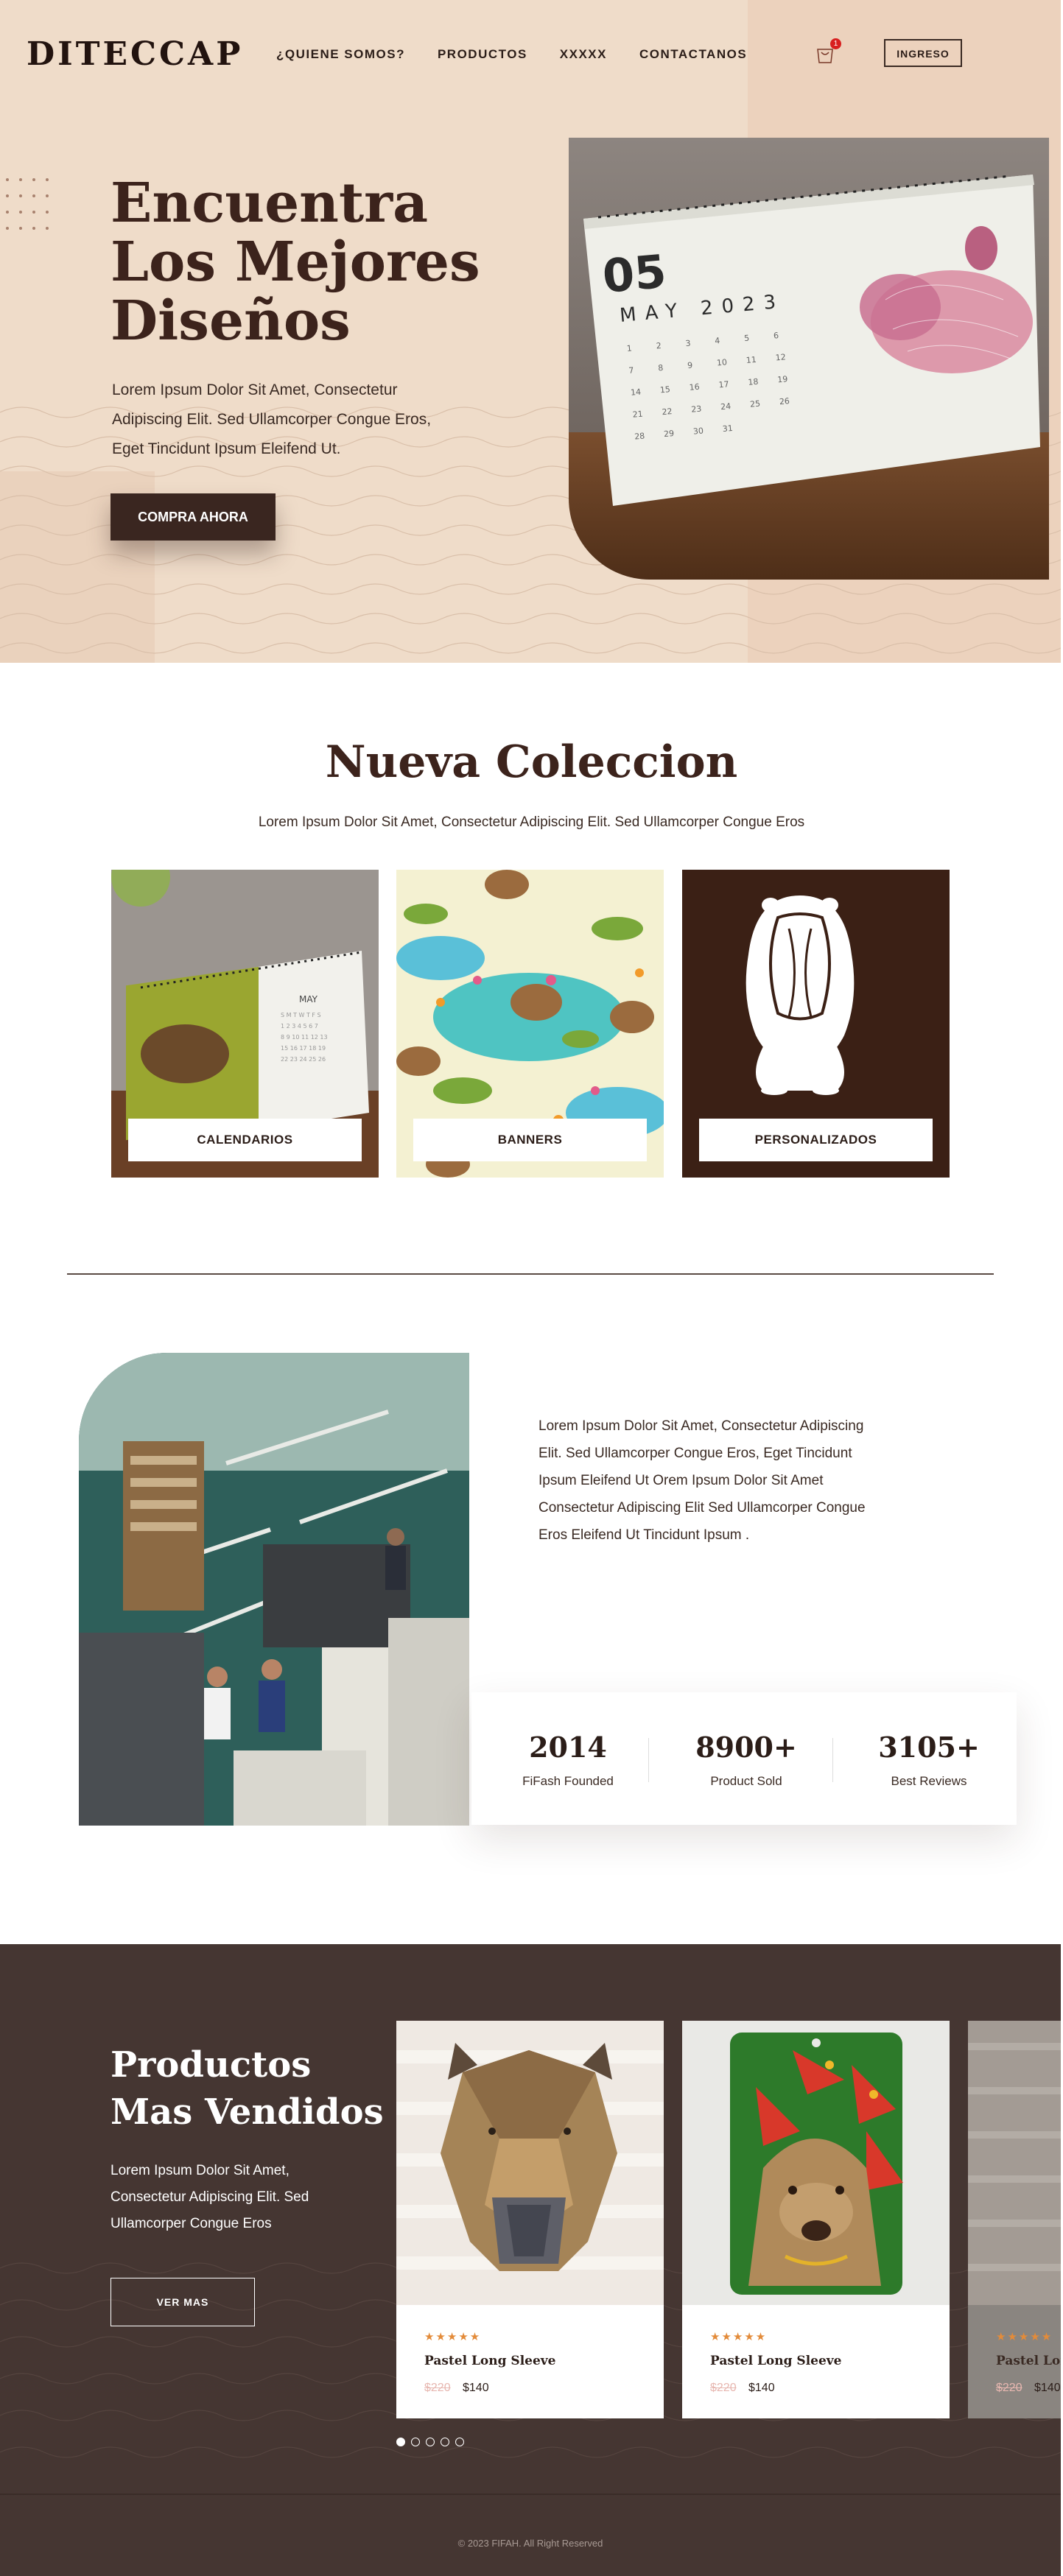 The height and width of the screenshot is (2576, 1063). What do you see at coordinates (531, 762) in the screenshot?
I see `collection-title: Nueva Coleccion` at bounding box center [531, 762].